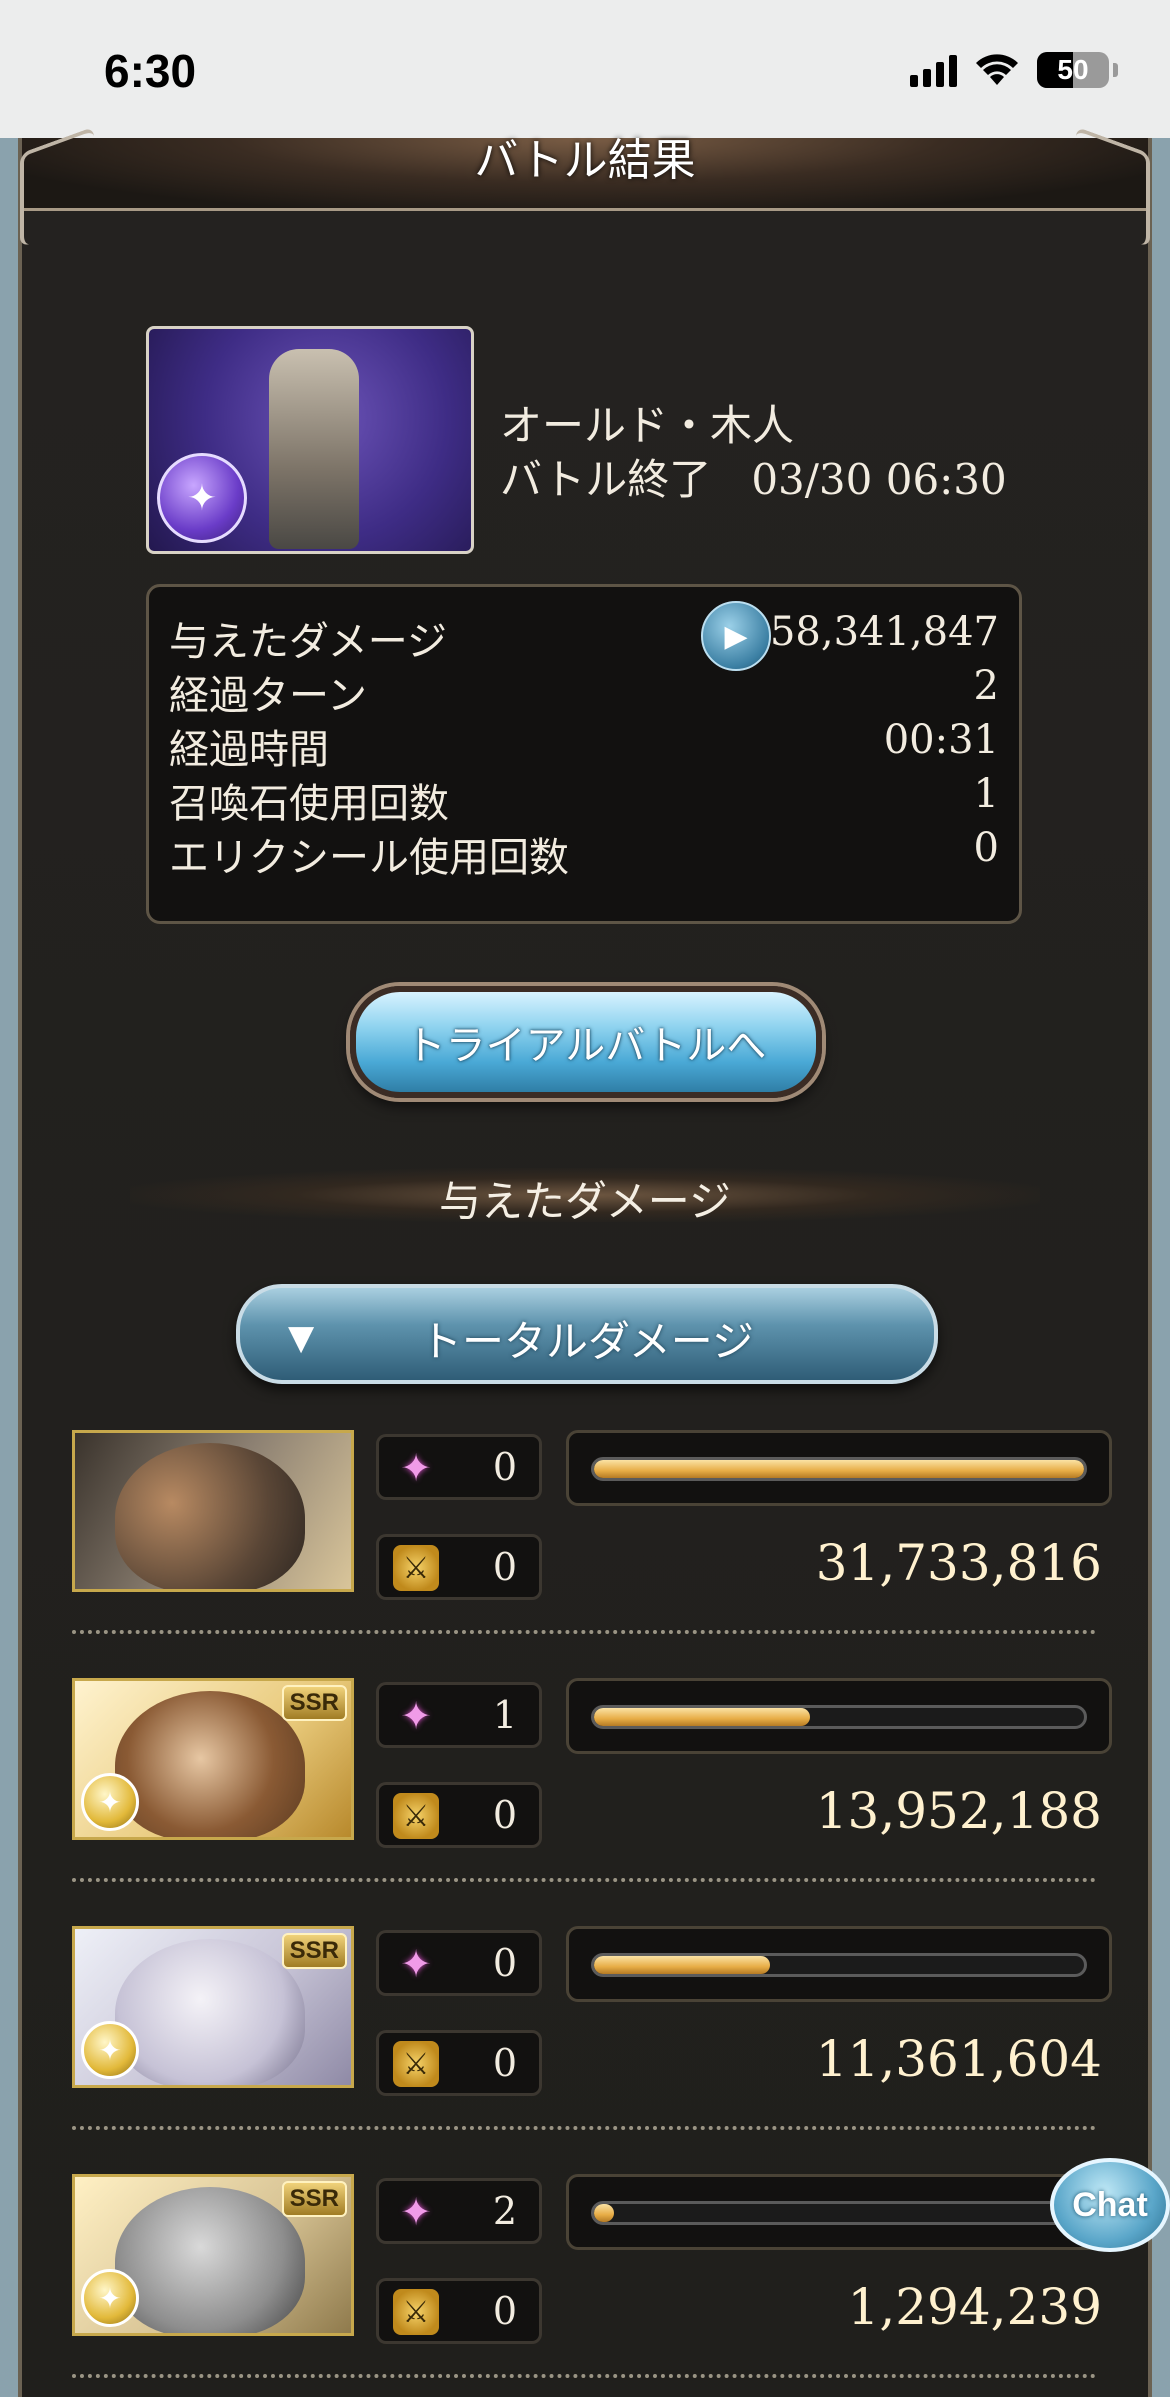 Image resolution: width=1170 pixels, height=2397 pixels. I want to click on skill-counter: ✦ 2, so click(459, 2211).